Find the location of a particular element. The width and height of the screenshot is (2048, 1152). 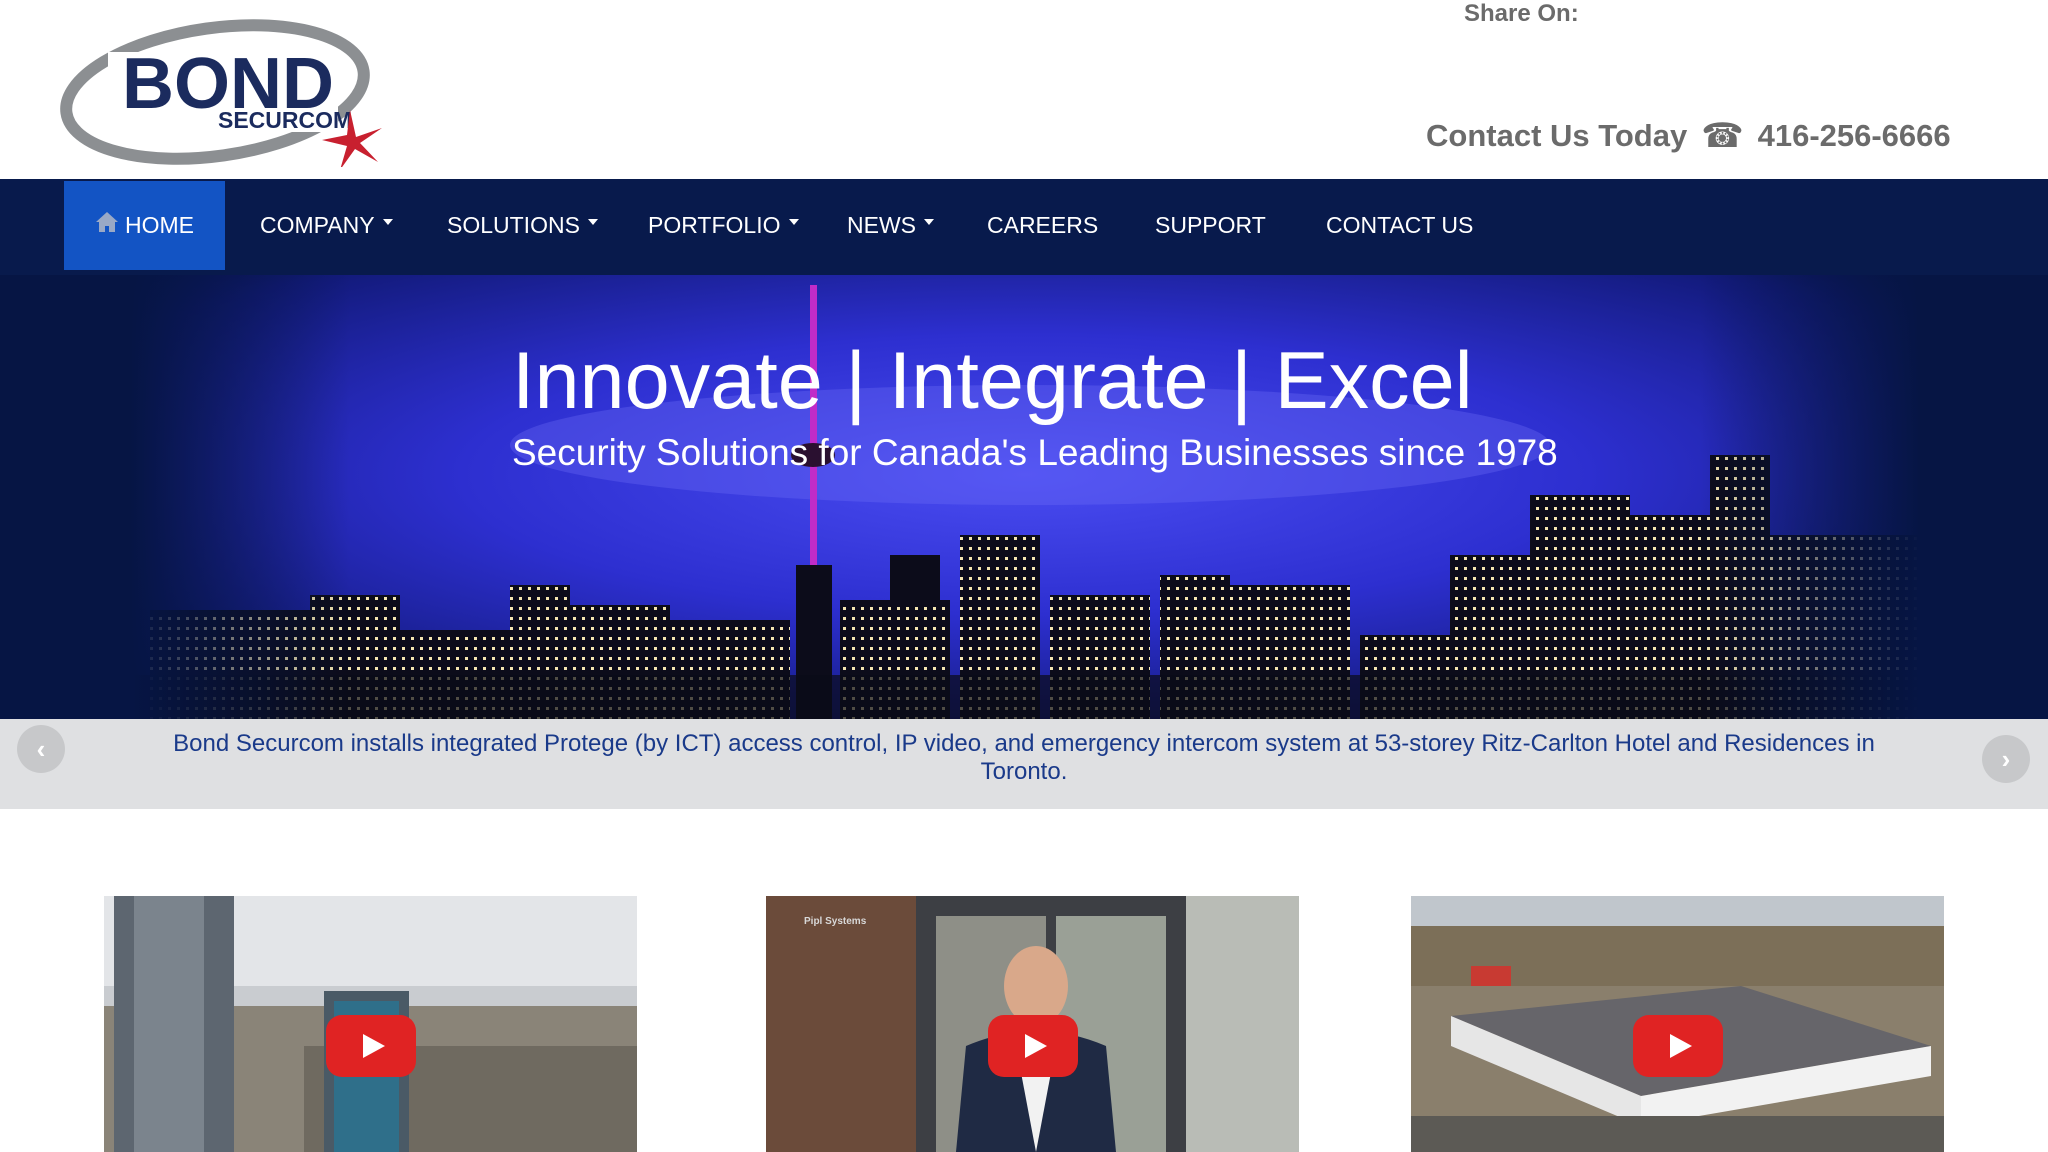

nav-item-solutions: SOLUTIONS is located at coordinates (522, 225).